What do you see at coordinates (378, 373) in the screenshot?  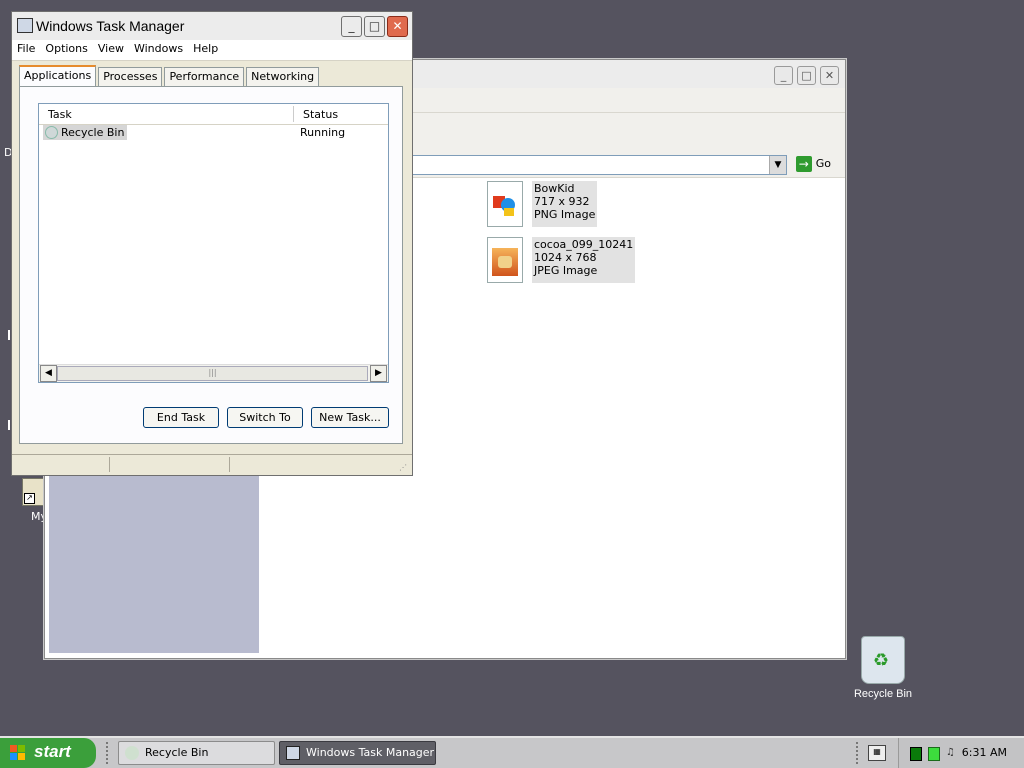 I see `scroll-right-icon: ▶` at bounding box center [378, 373].